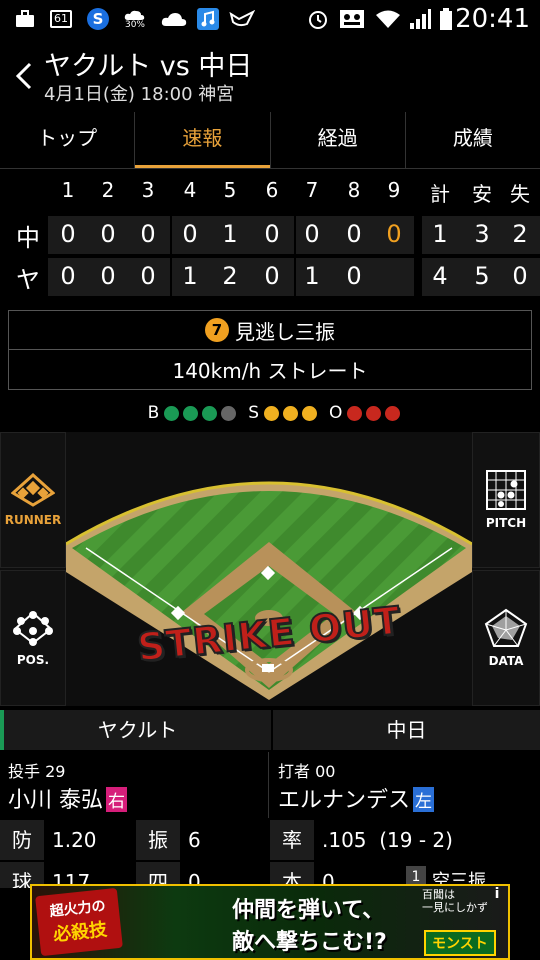 The width and height of the screenshot is (540, 960). Describe the element at coordinates (153, 413) in the screenshot. I see `ball-label: B` at that location.